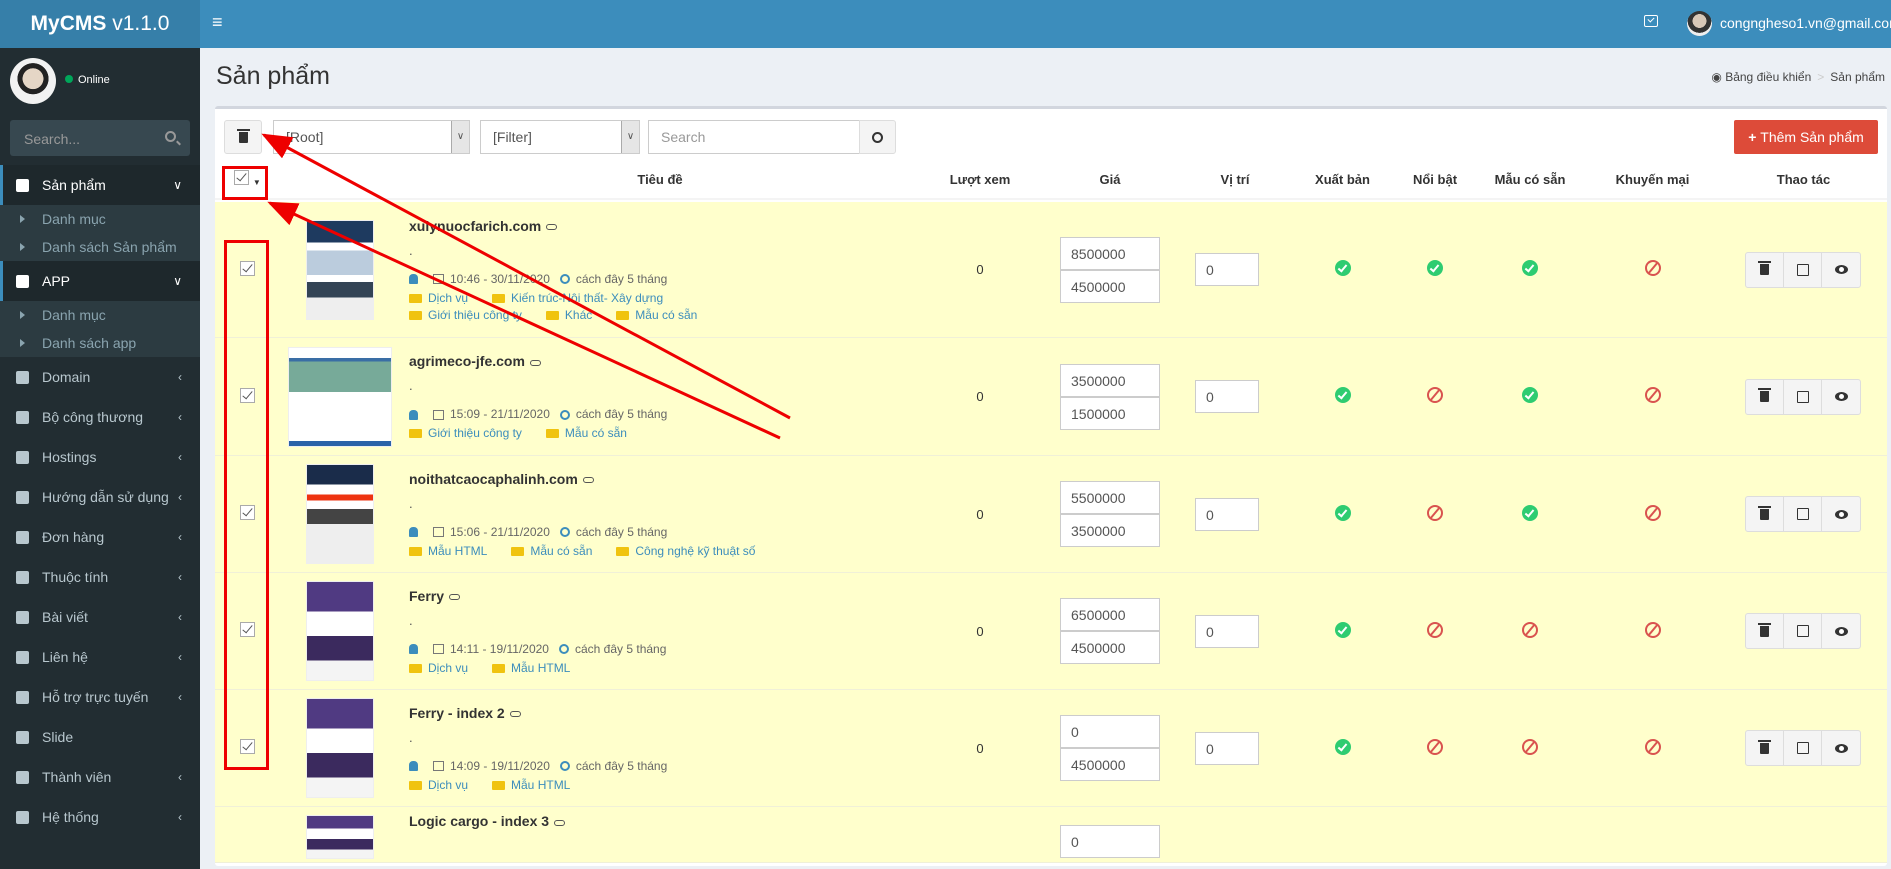 The image size is (1891, 869). What do you see at coordinates (100, 817) in the screenshot?
I see `sidebar-item-13: Hệ thống ‹` at bounding box center [100, 817].